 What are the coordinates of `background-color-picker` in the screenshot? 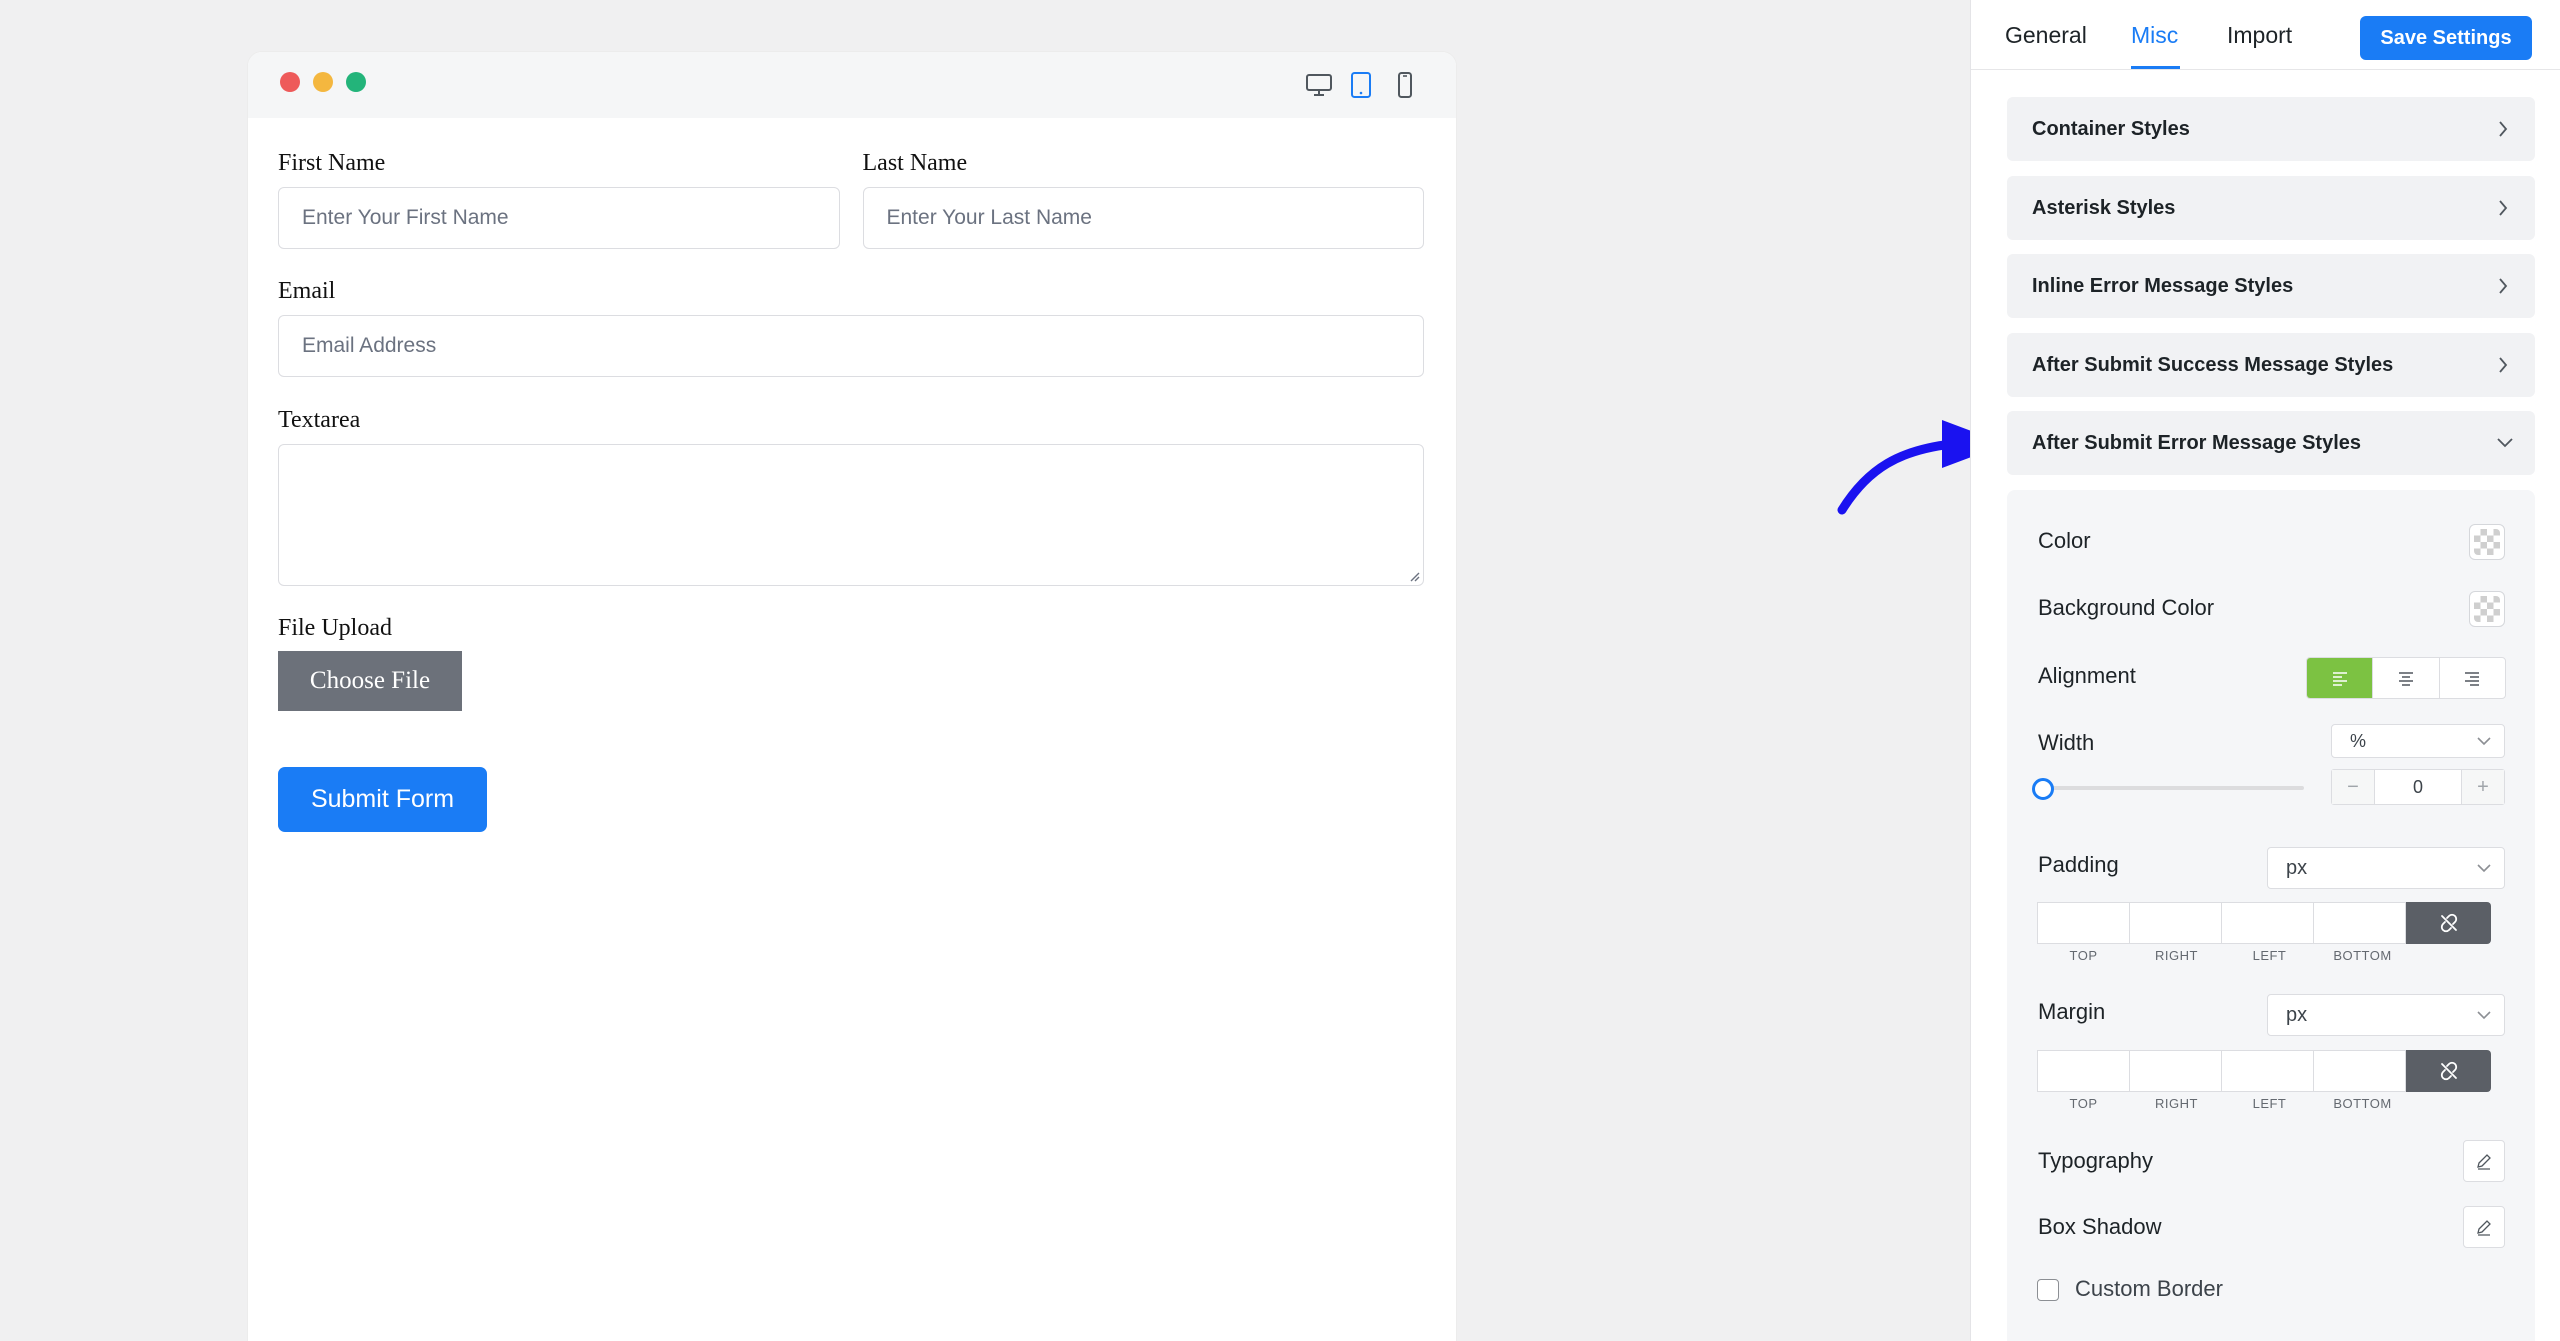 It's located at (2487, 609).